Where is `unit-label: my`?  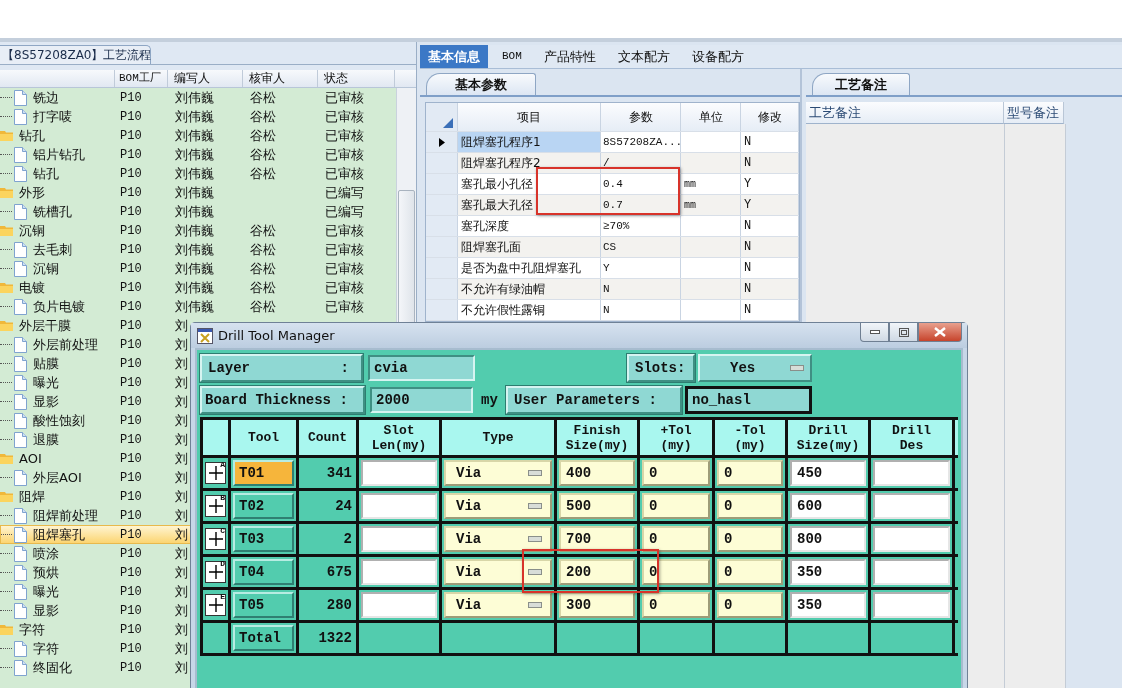 unit-label: my is located at coordinates (489, 400).